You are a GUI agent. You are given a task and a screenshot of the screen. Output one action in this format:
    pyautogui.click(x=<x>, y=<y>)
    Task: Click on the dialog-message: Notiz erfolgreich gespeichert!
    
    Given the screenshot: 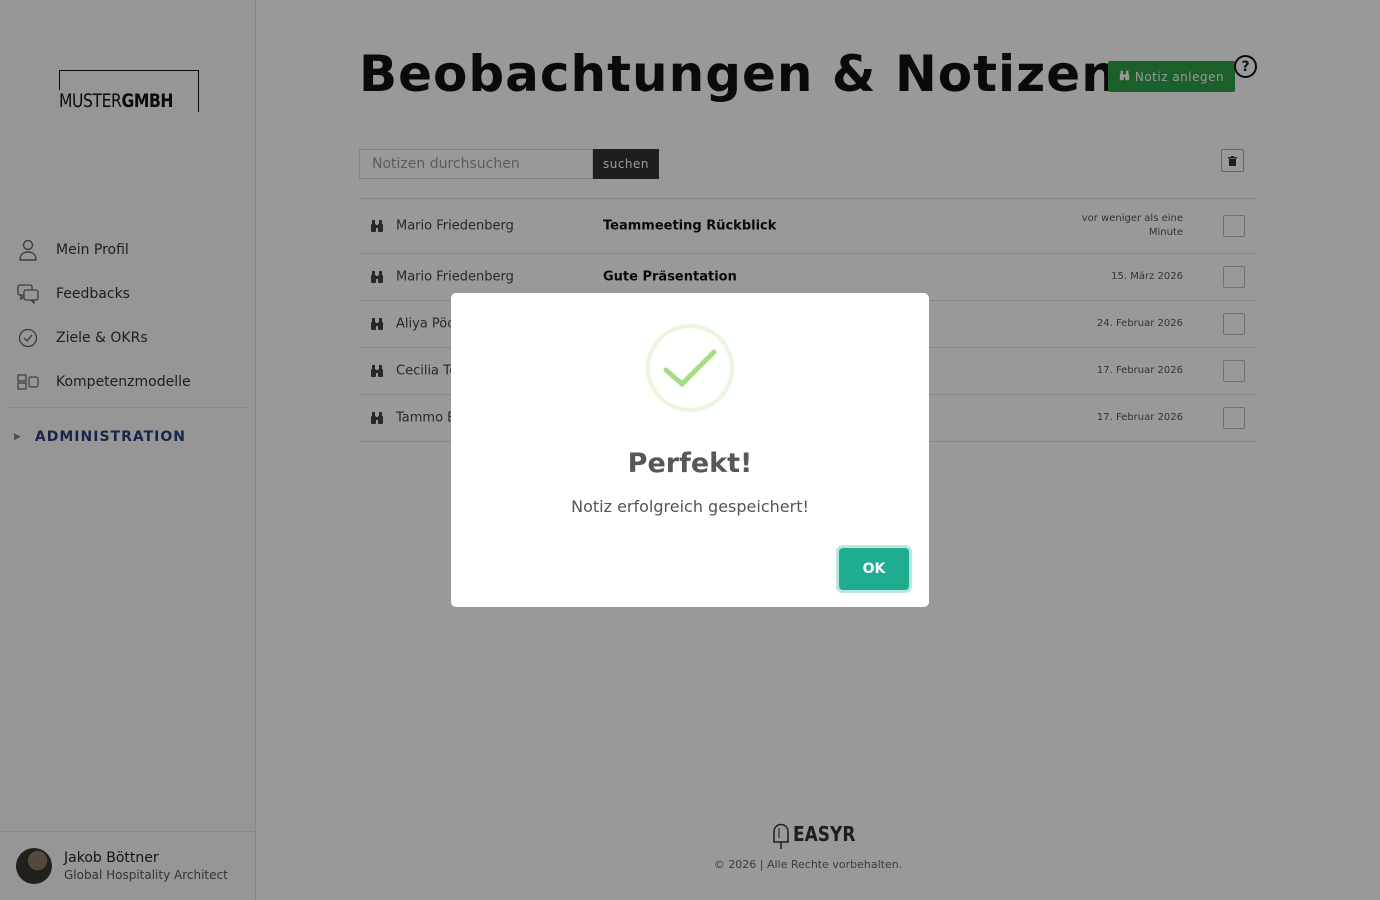 What is the action you would take?
    pyautogui.click(x=690, y=506)
    